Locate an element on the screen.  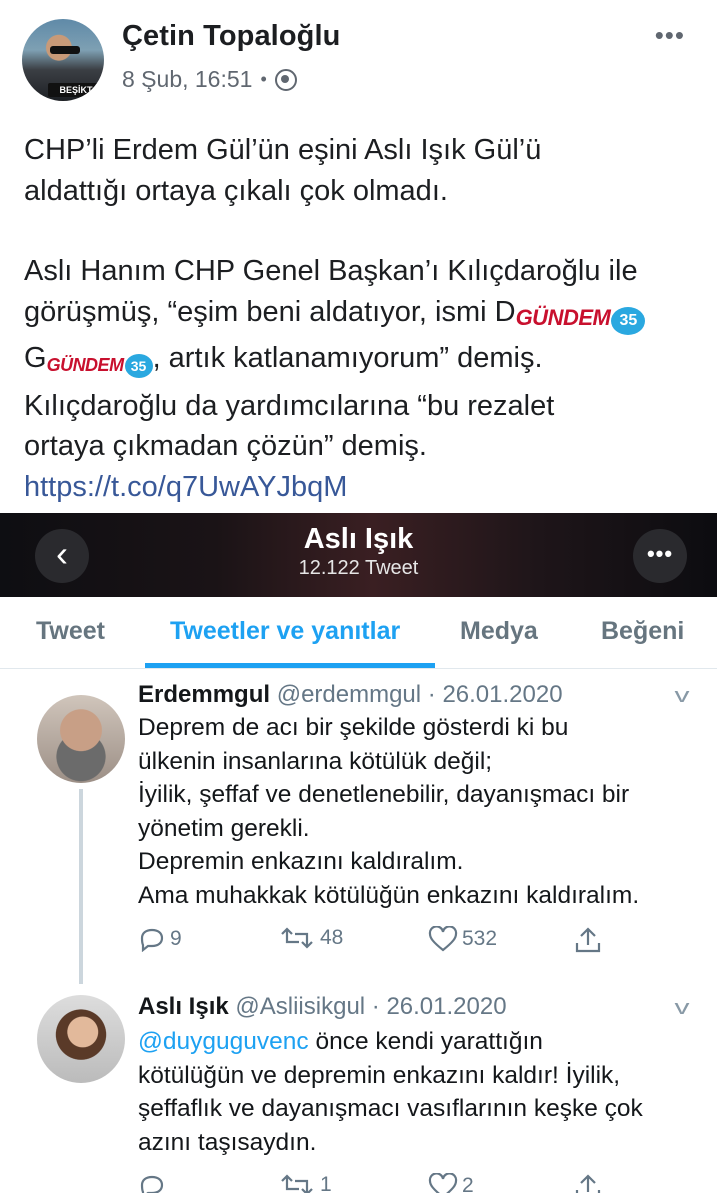
reply-button is located at coordinates (154, 1183).